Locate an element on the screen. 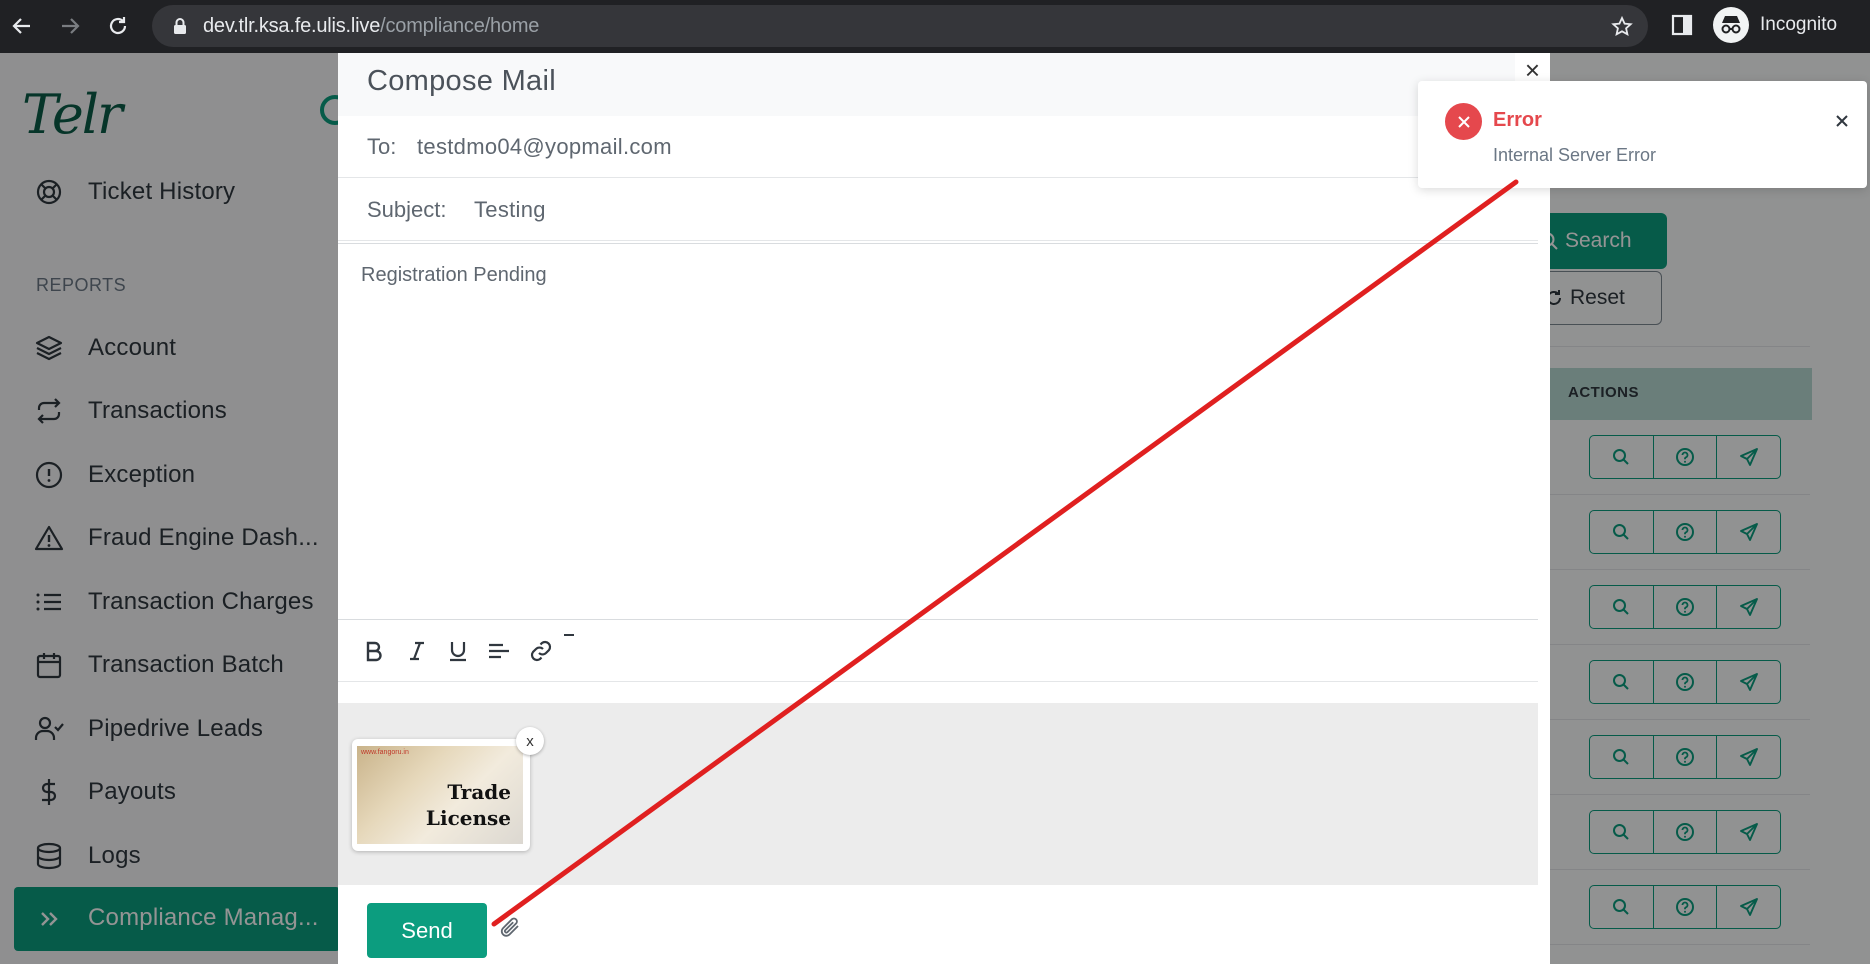  formatting-toolbar is located at coordinates (938, 651).